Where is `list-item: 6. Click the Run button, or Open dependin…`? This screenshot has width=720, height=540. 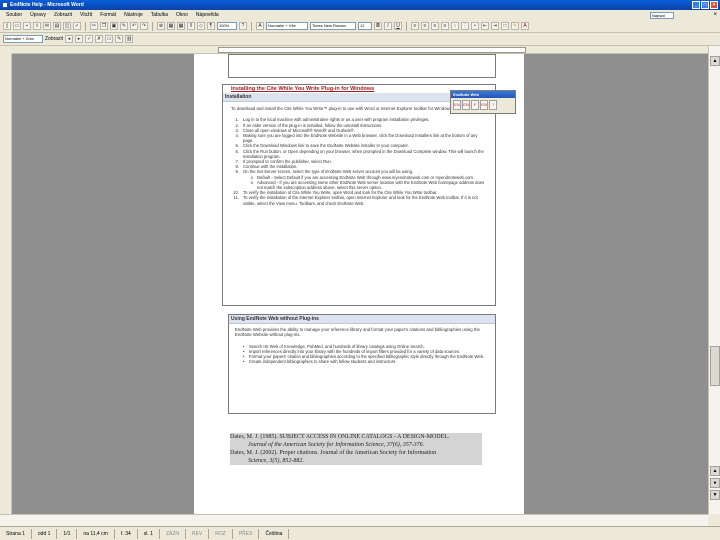
list-item: 6. Click the Run button, or Open dependin… is located at coordinates (359, 153).